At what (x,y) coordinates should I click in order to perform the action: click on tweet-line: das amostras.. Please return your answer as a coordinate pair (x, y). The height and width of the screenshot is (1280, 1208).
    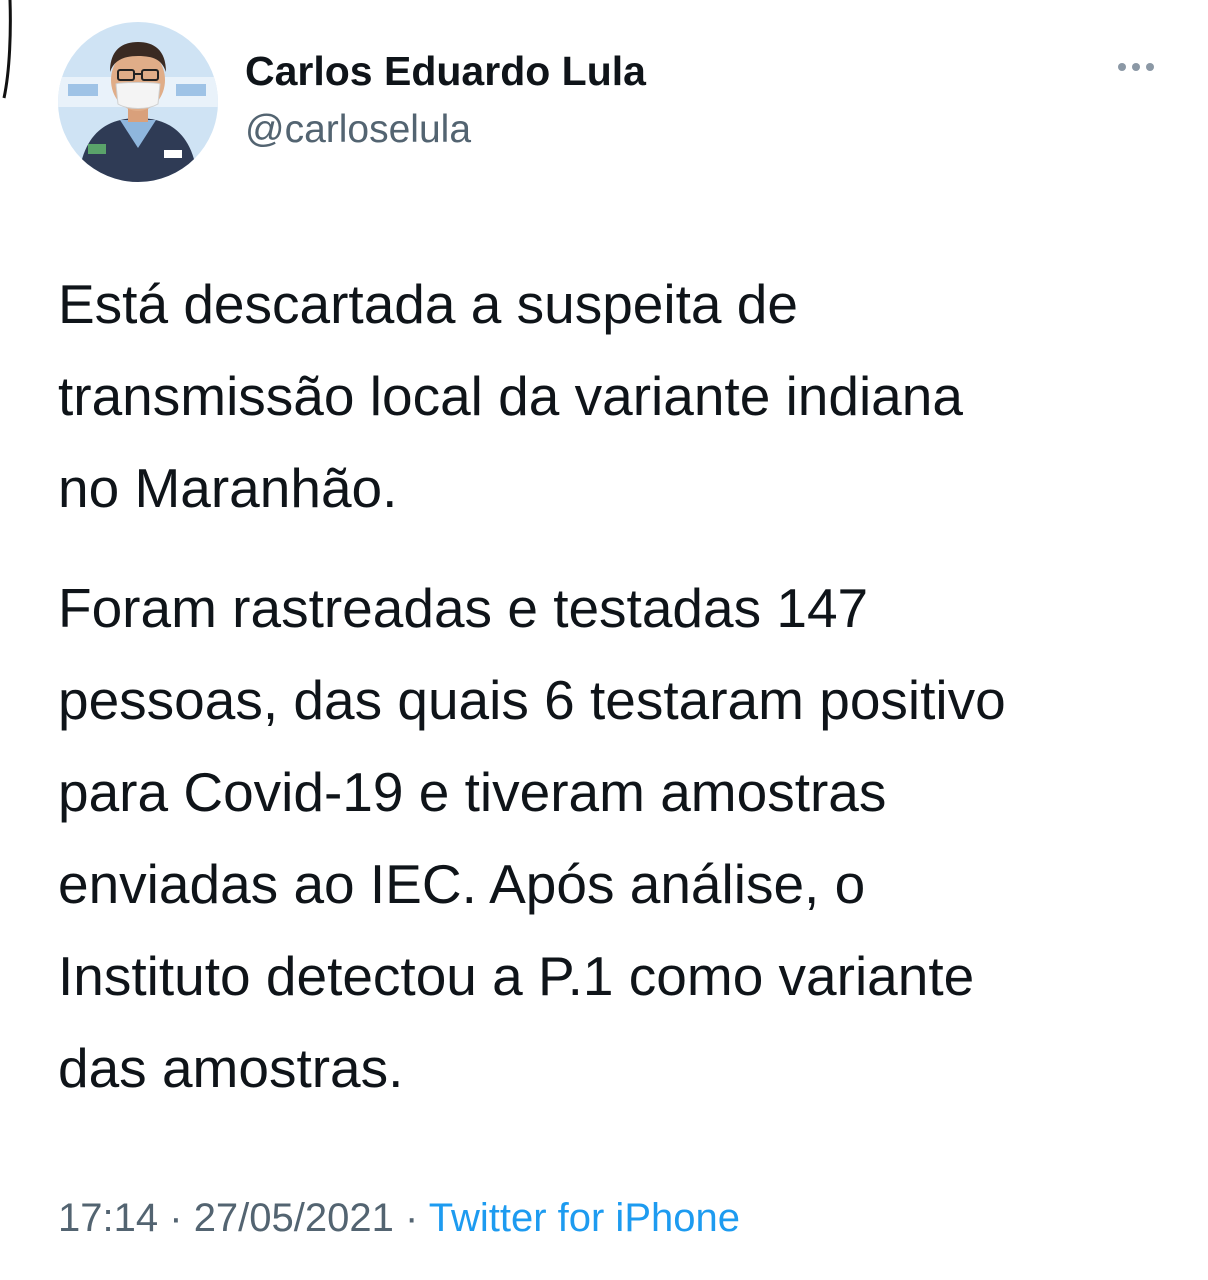
    Looking at the image, I should click on (231, 1068).